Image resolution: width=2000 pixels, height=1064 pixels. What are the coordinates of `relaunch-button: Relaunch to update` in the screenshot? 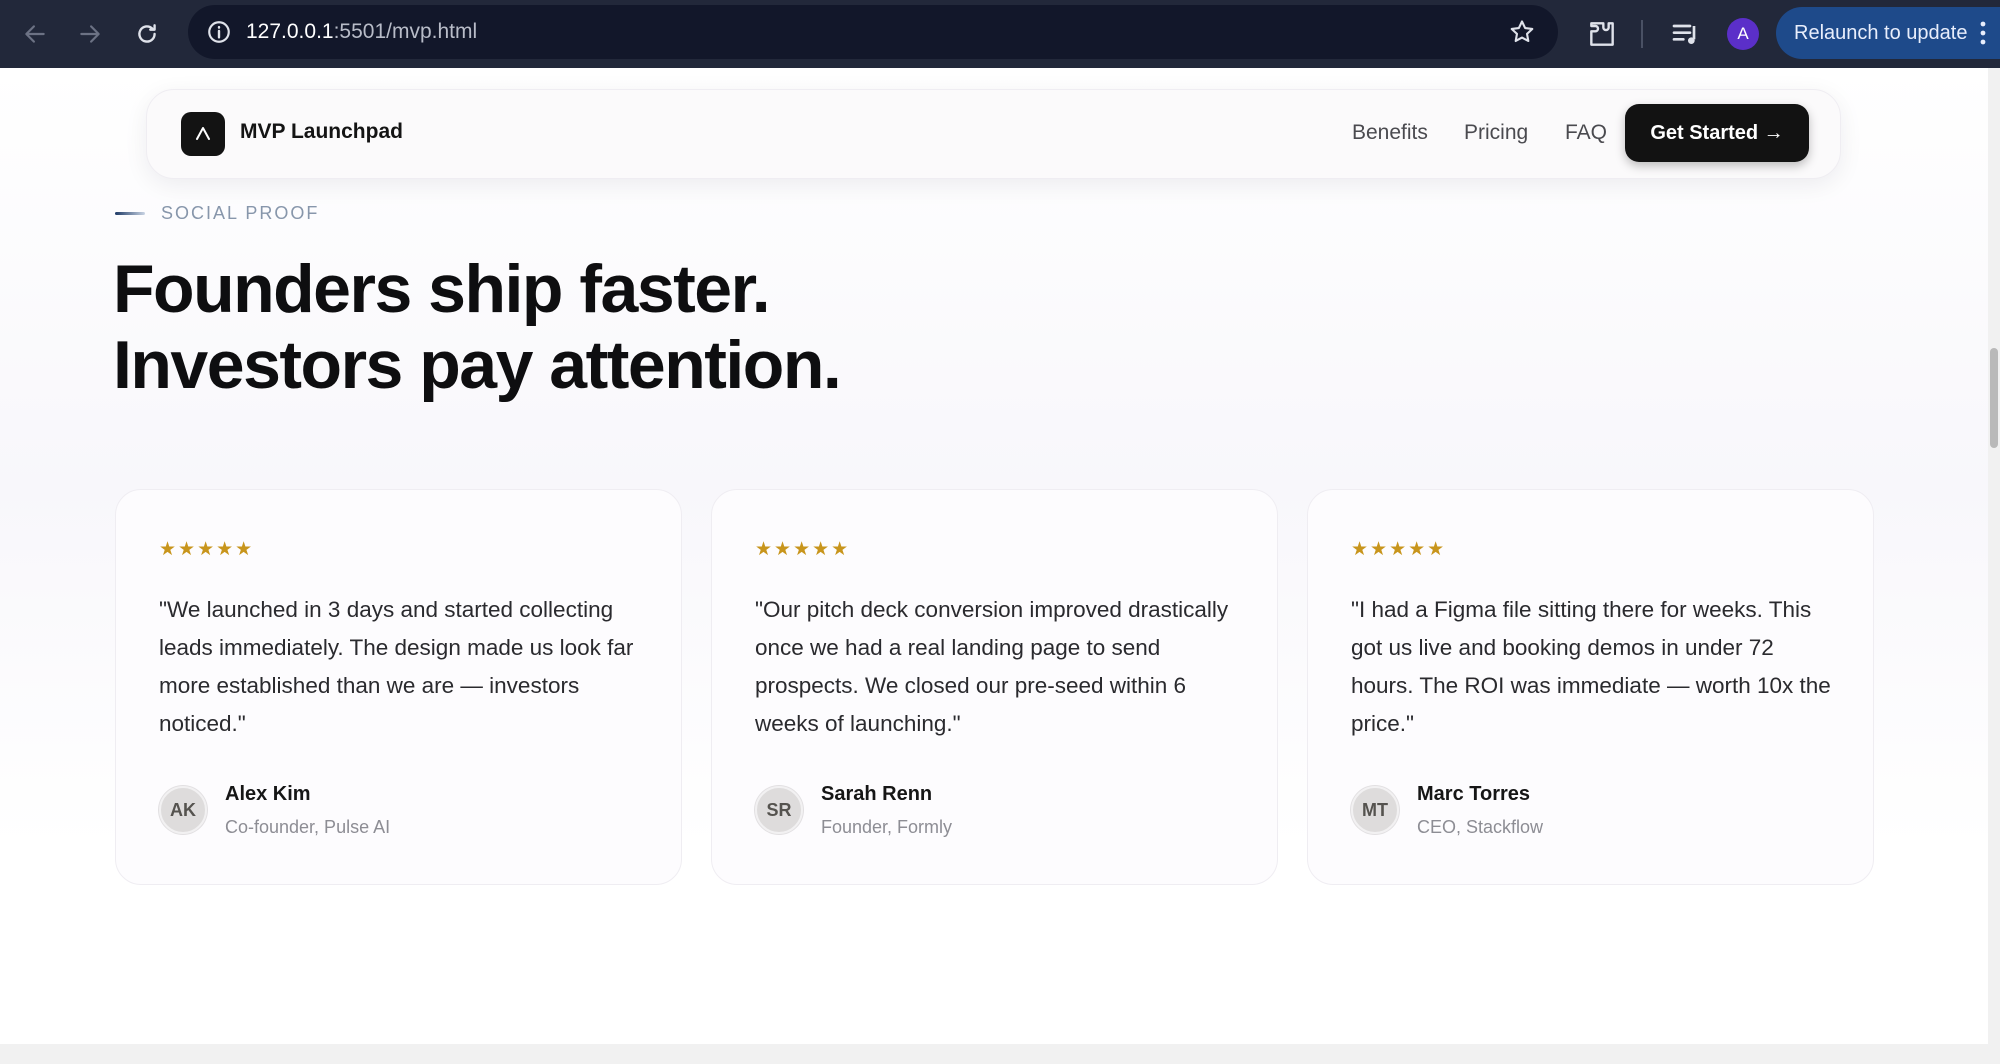 It's located at (1888, 33).